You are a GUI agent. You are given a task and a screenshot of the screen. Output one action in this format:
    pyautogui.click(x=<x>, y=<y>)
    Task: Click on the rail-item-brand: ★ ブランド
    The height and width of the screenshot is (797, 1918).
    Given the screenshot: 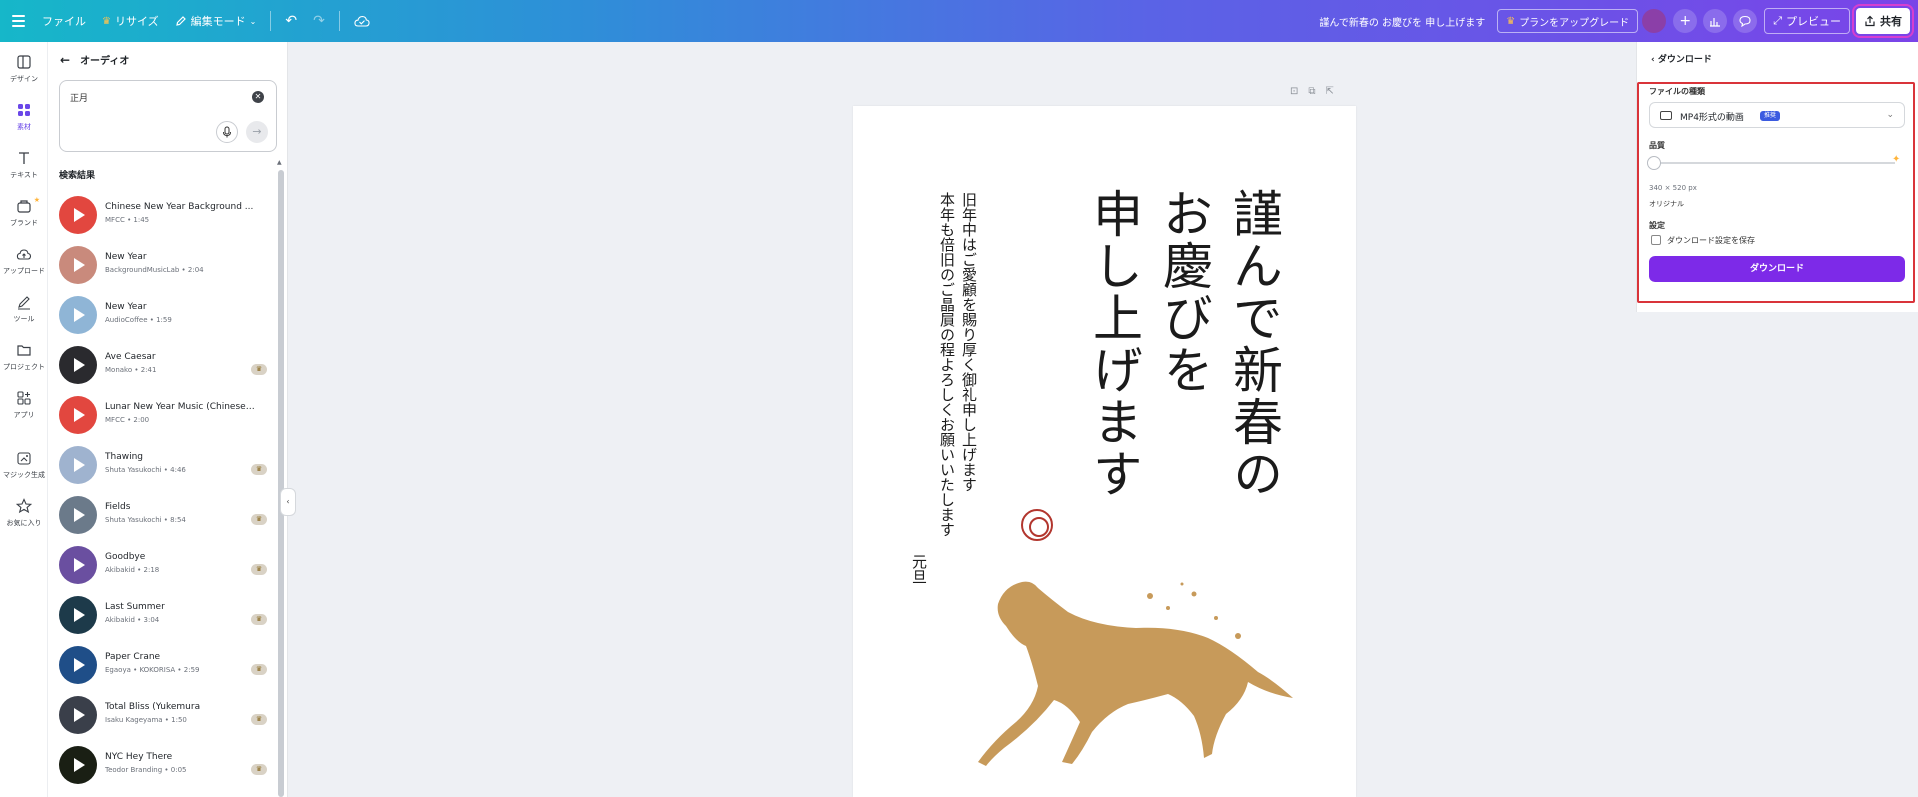 What is the action you would take?
    pyautogui.click(x=24, y=212)
    